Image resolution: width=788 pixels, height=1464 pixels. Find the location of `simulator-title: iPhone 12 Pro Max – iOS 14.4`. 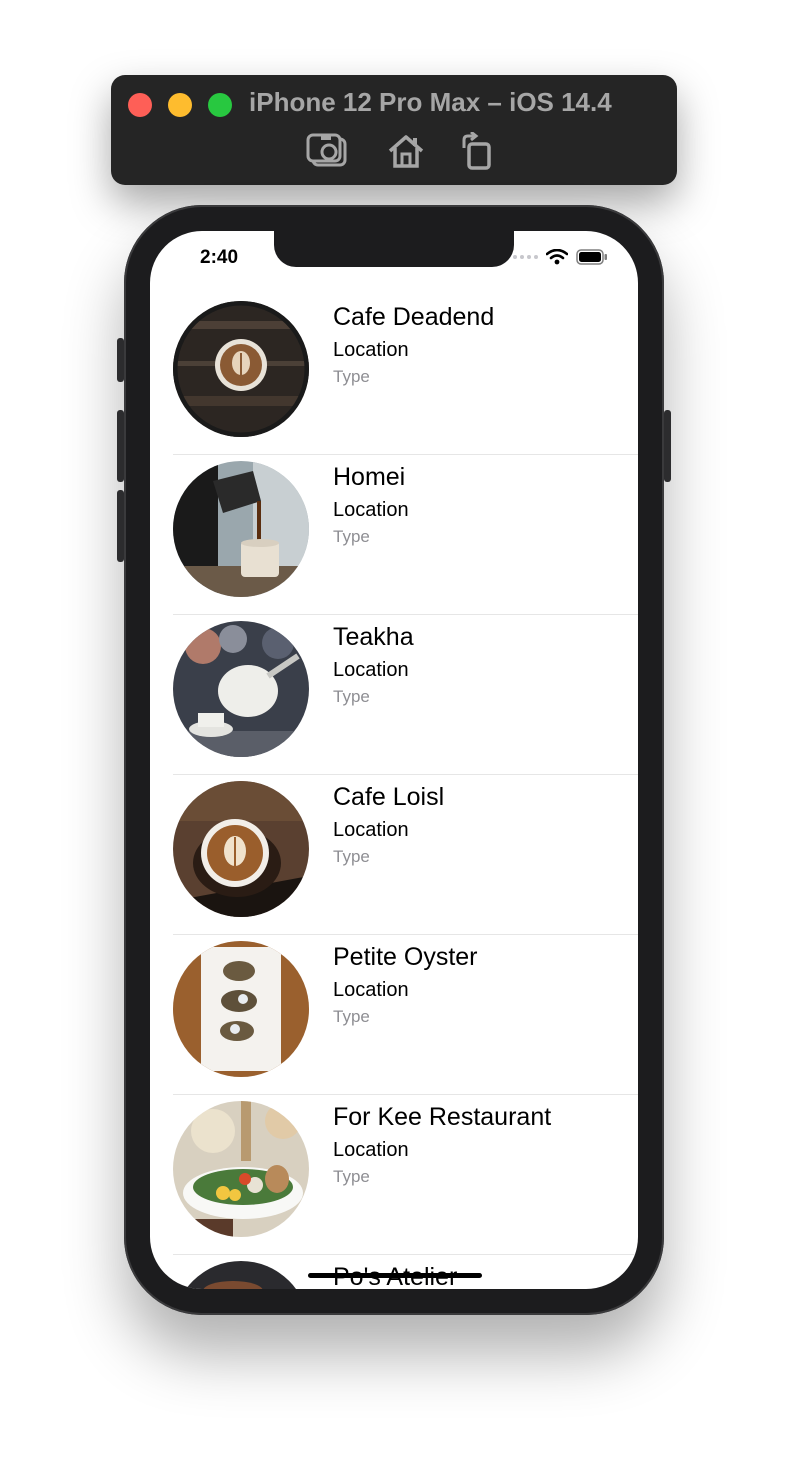

simulator-title: iPhone 12 Pro Max – iOS 14.4 is located at coordinates (430, 102).